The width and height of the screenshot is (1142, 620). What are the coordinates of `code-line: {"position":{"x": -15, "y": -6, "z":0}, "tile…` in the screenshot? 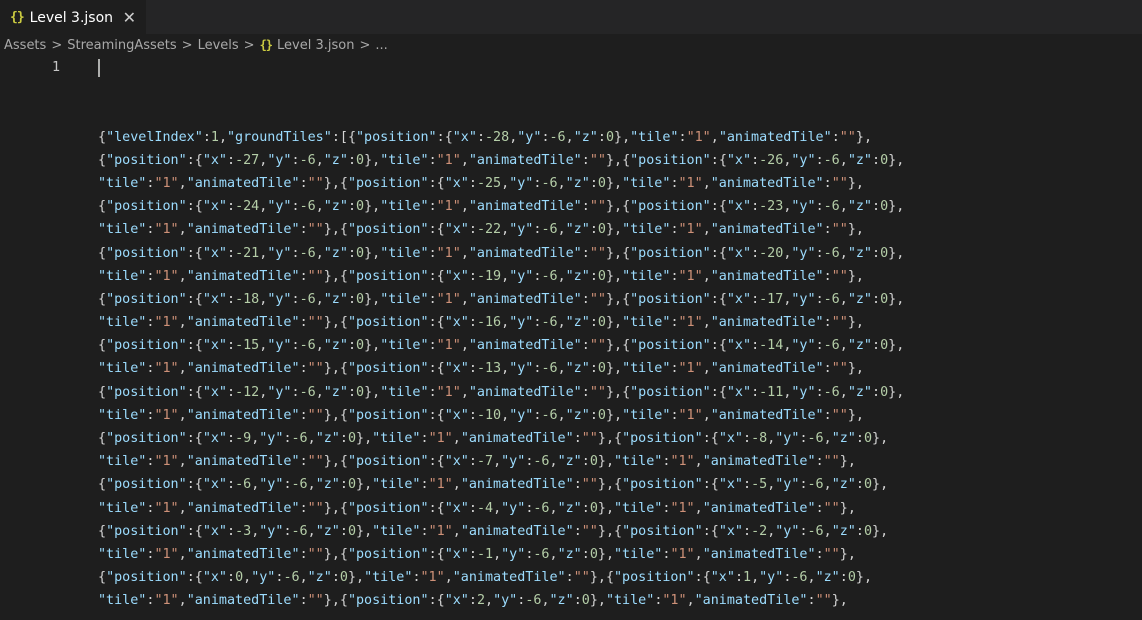 It's located at (501, 346).